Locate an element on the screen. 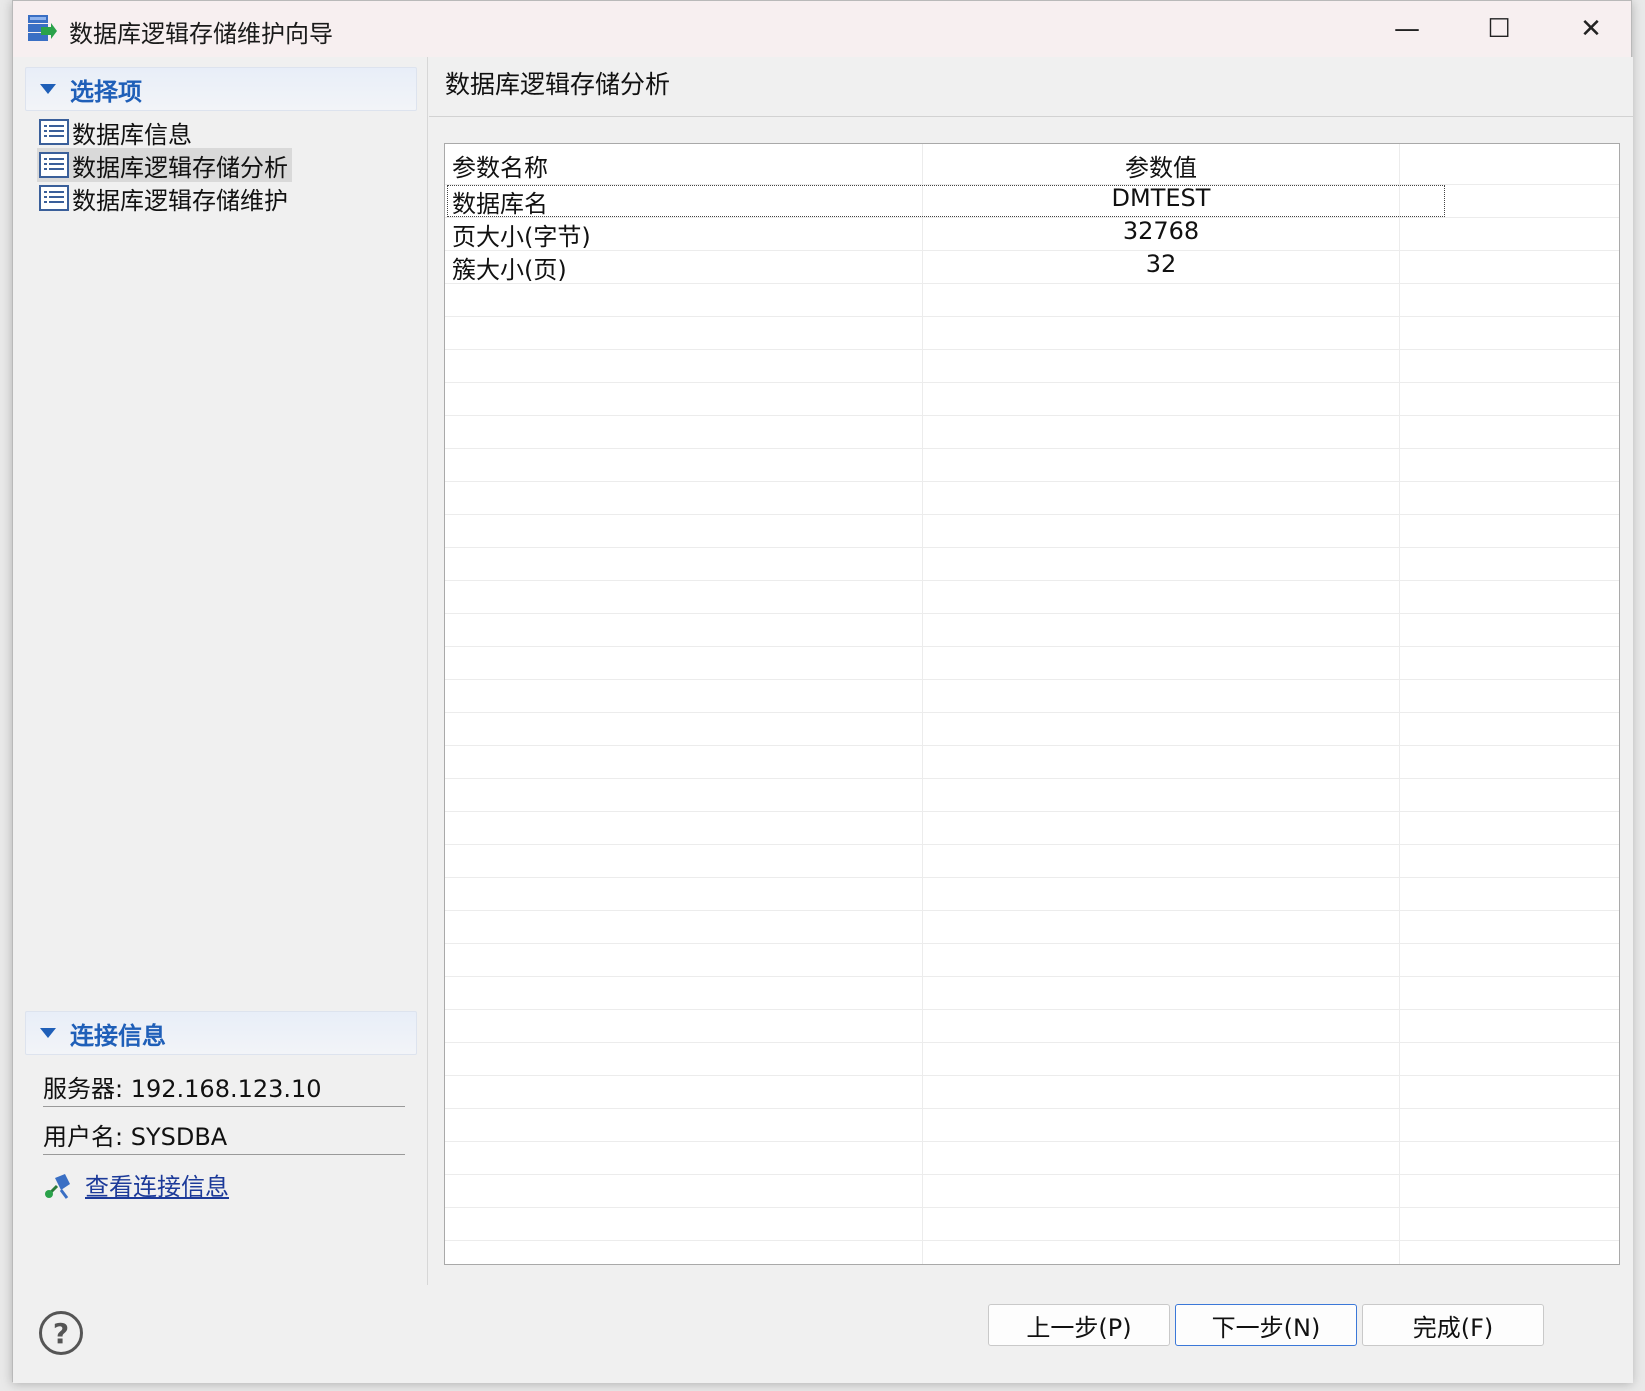  table-row-name: 簇大小(页) is located at coordinates (509, 267).